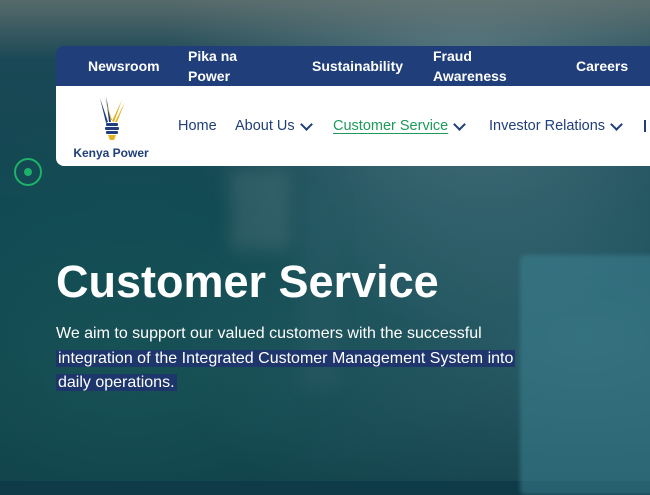 This screenshot has width=650, height=495. Describe the element at coordinates (213, 56) in the screenshot. I see `topbar-item-label: Pika na` at that location.